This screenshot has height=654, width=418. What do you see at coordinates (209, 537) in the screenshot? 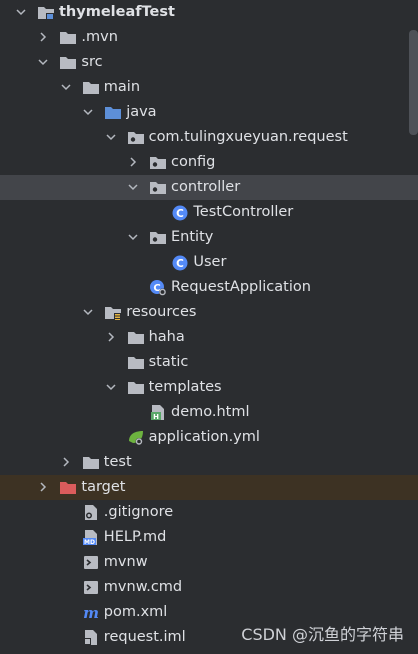
I see `tree-node-help-md: MD HELP.md` at bounding box center [209, 537].